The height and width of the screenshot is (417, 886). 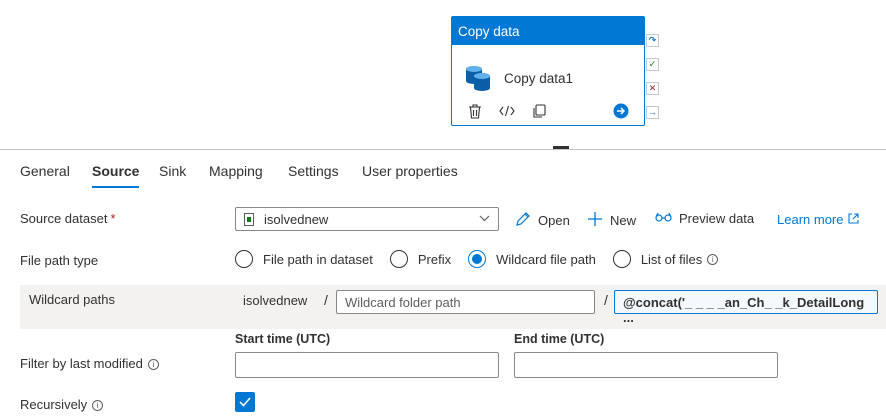 What do you see at coordinates (116, 169) in the screenshot?
I see `tab-source: Source` at bounding box center [116, 169].